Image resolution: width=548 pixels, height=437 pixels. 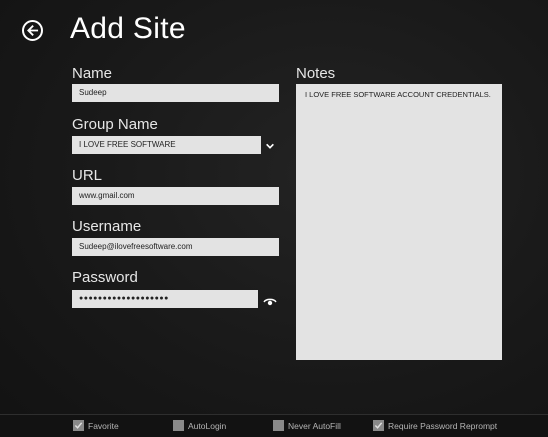 I want to click on back-arrow-icon, so click(x=33, y=30).